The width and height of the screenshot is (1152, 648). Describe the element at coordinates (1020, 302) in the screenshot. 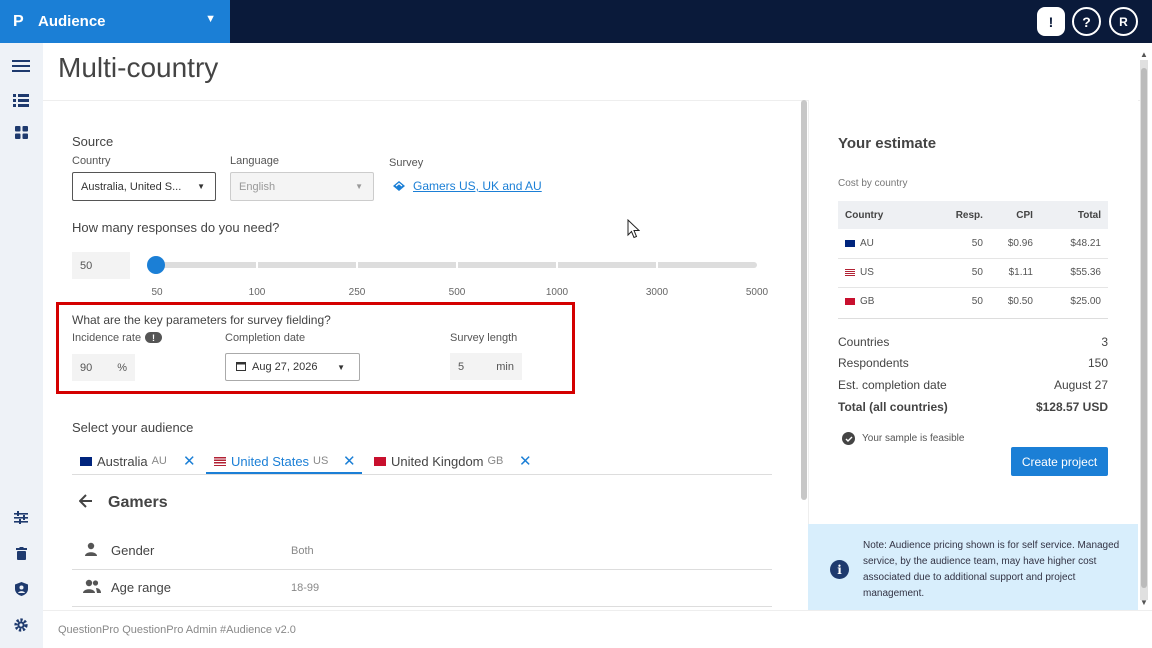

I see `table-cell: $0.50` at that location.